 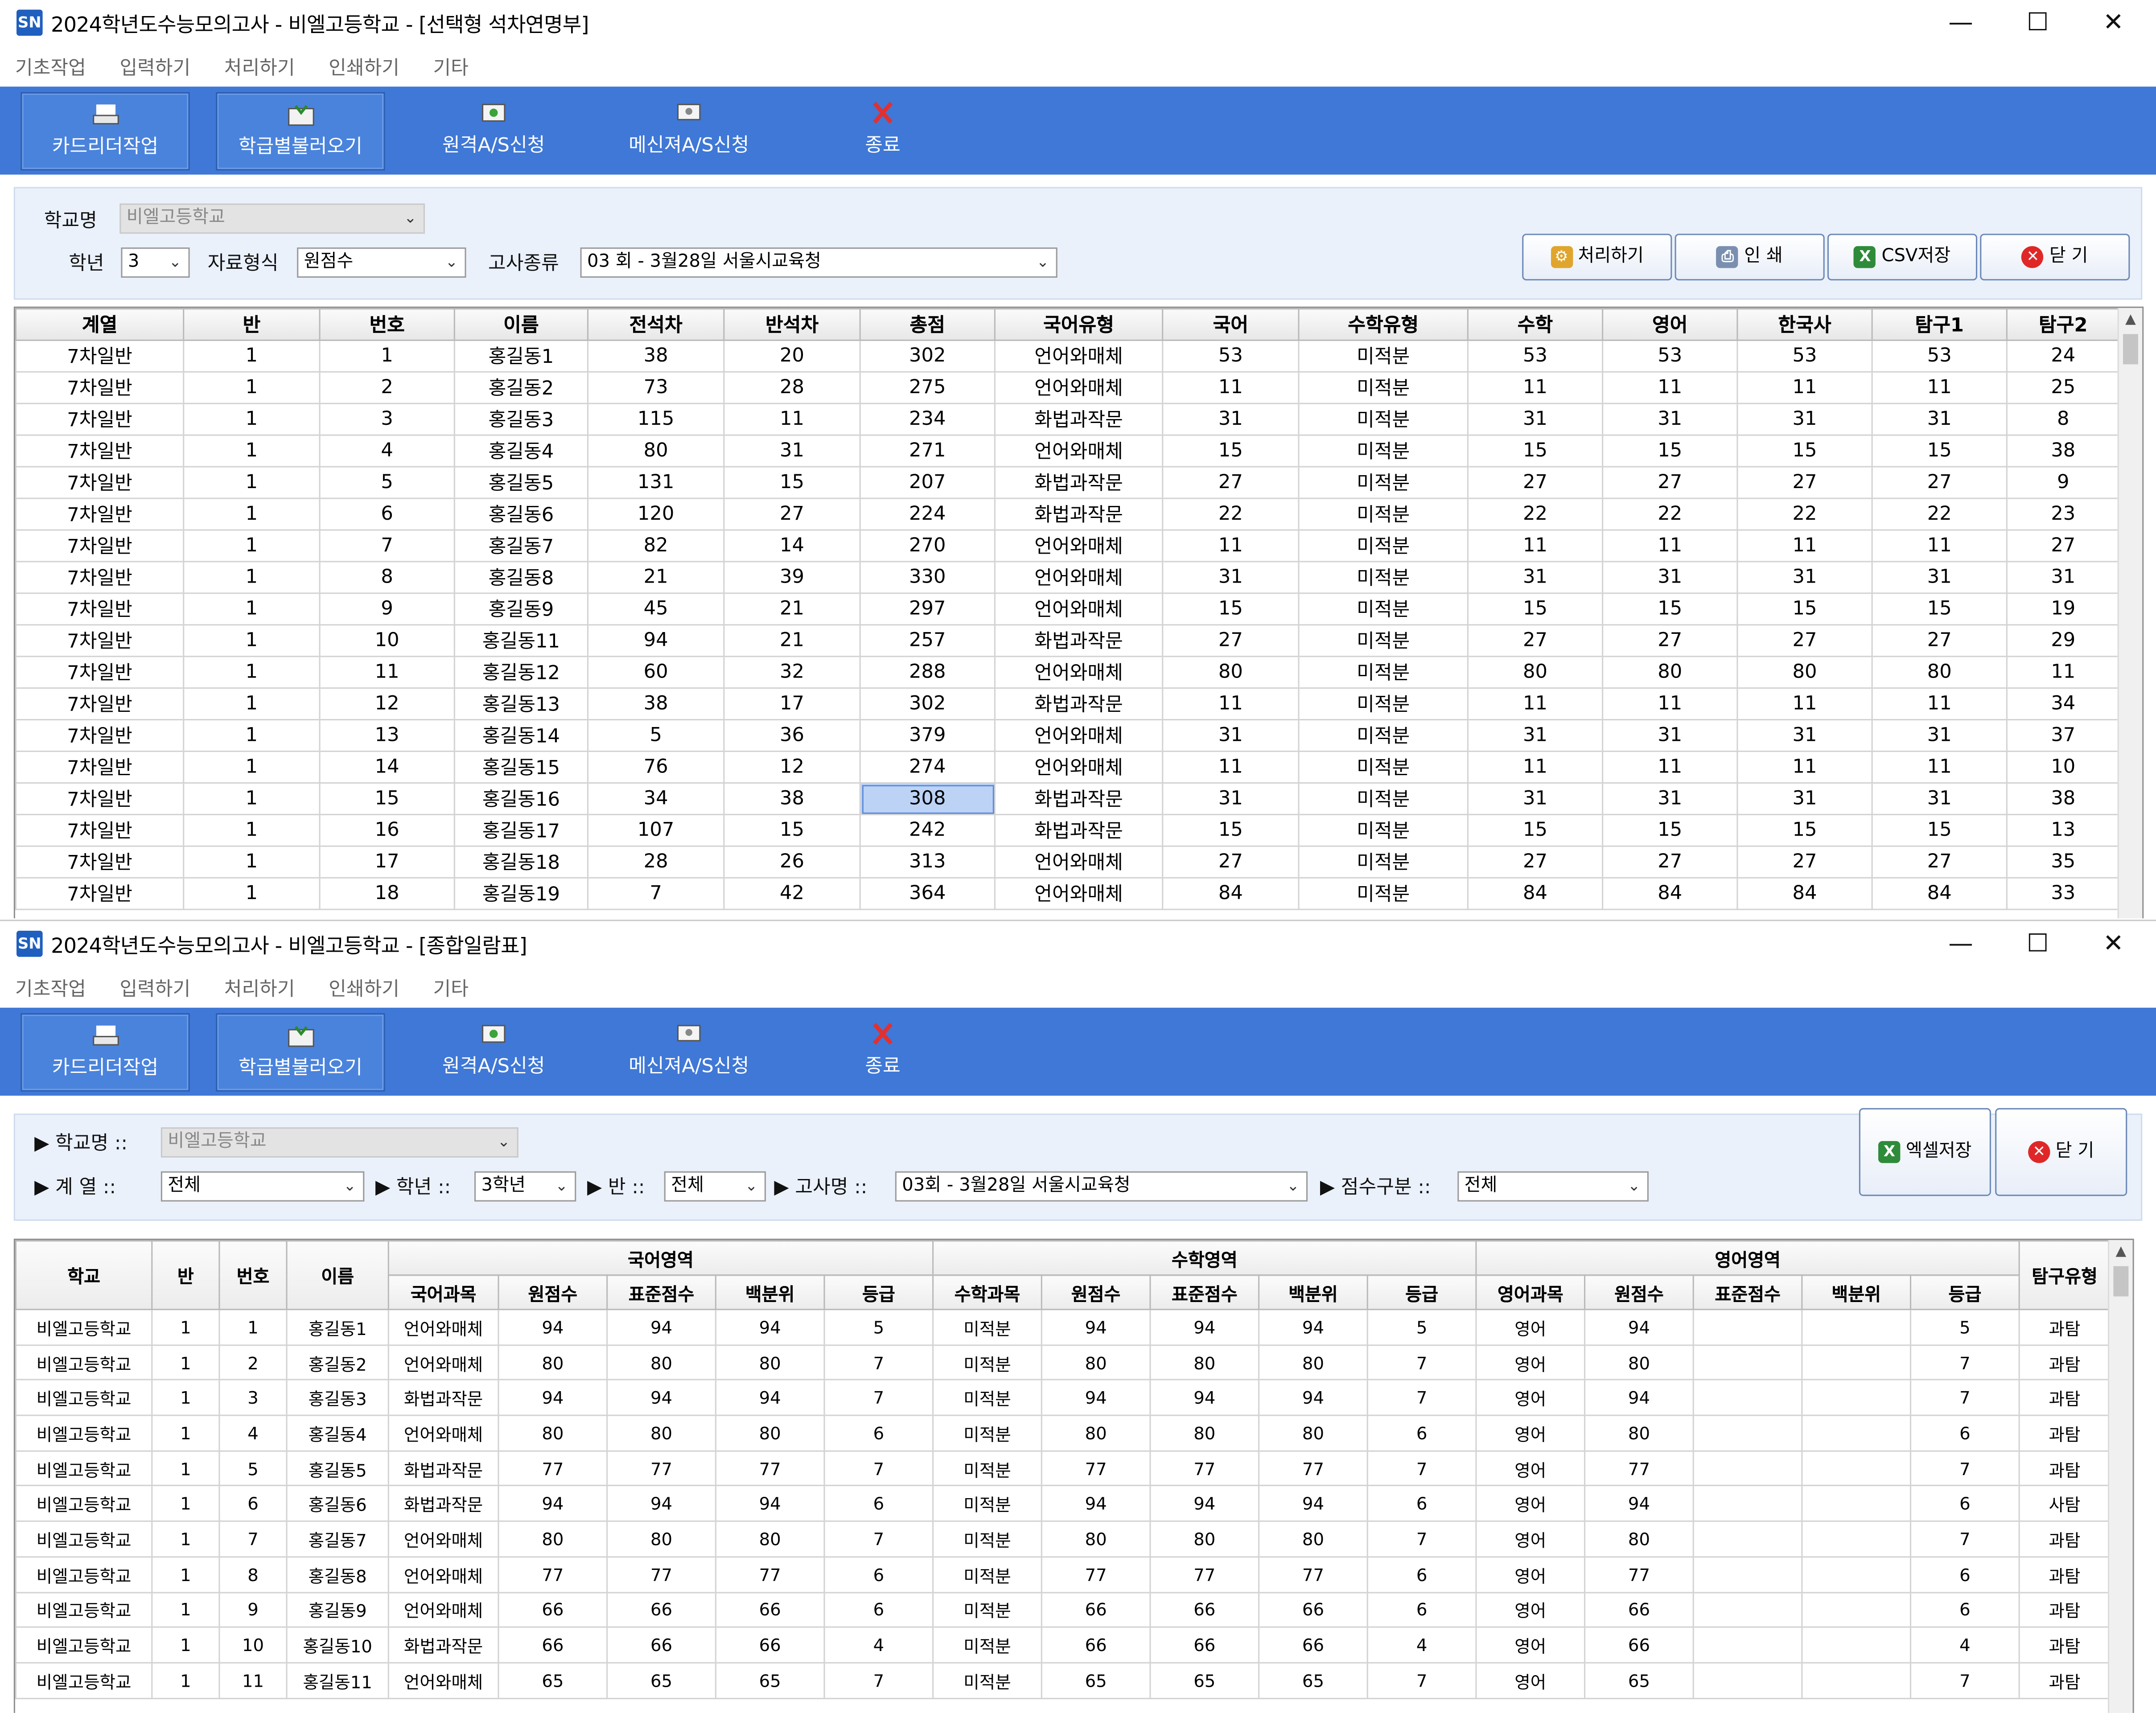 What do you see at coordinates (1750, 257) in the screenshot?
I see `print-button: ⎙ 인 쇄` at bounding box center [1750, 257].